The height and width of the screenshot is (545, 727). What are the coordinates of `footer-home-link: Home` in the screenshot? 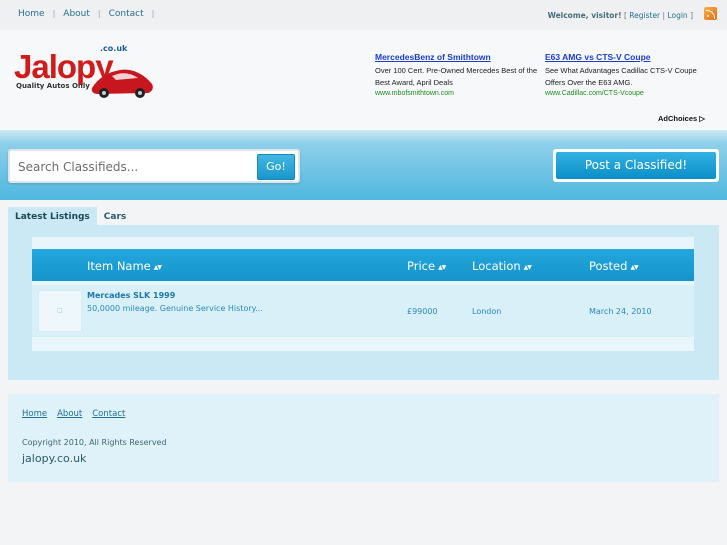 It's located at (34, 414).